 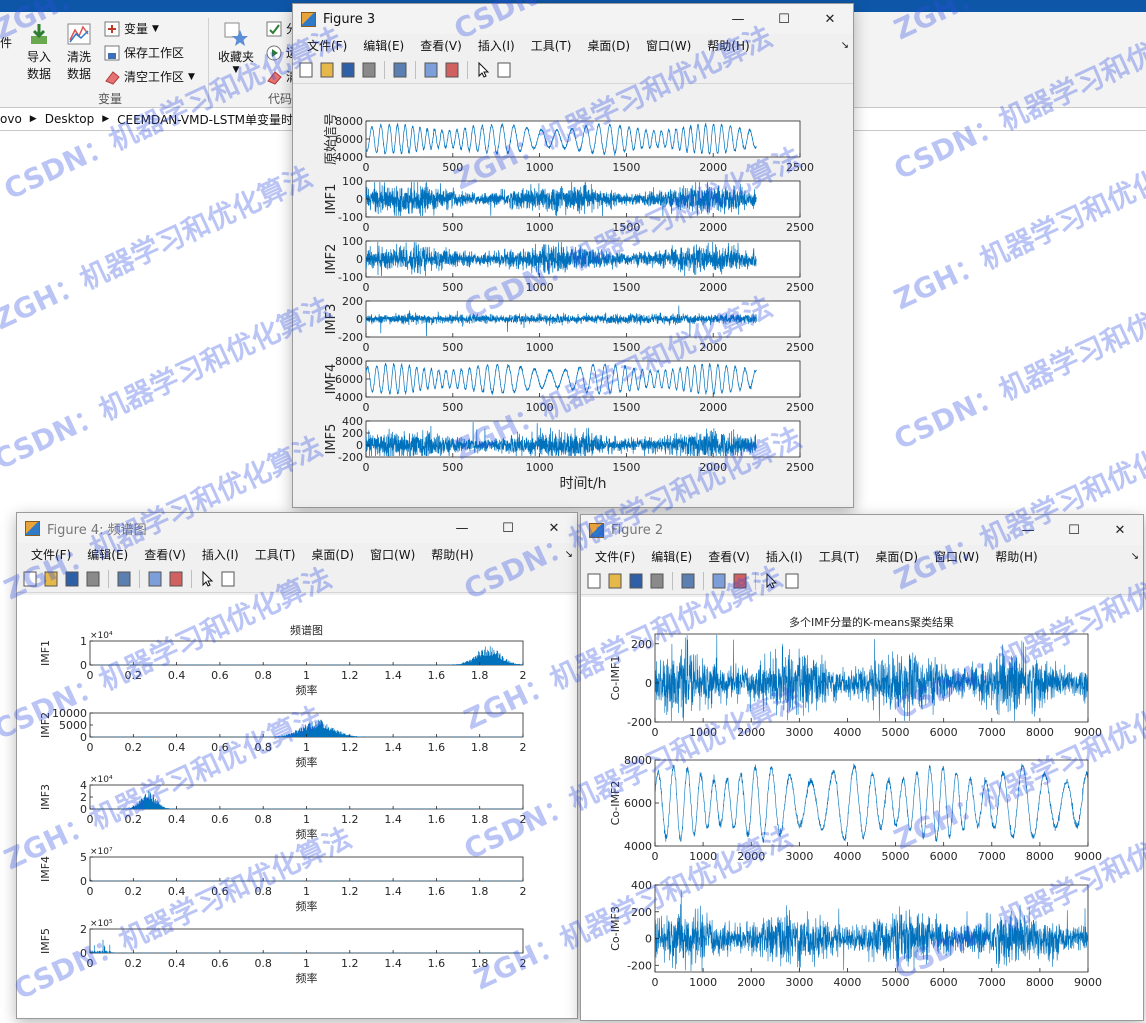 I want to click on figure-4-titlebar: Figure 4: 频谱图 — ☐ ✕, so click(x=297, y=528).